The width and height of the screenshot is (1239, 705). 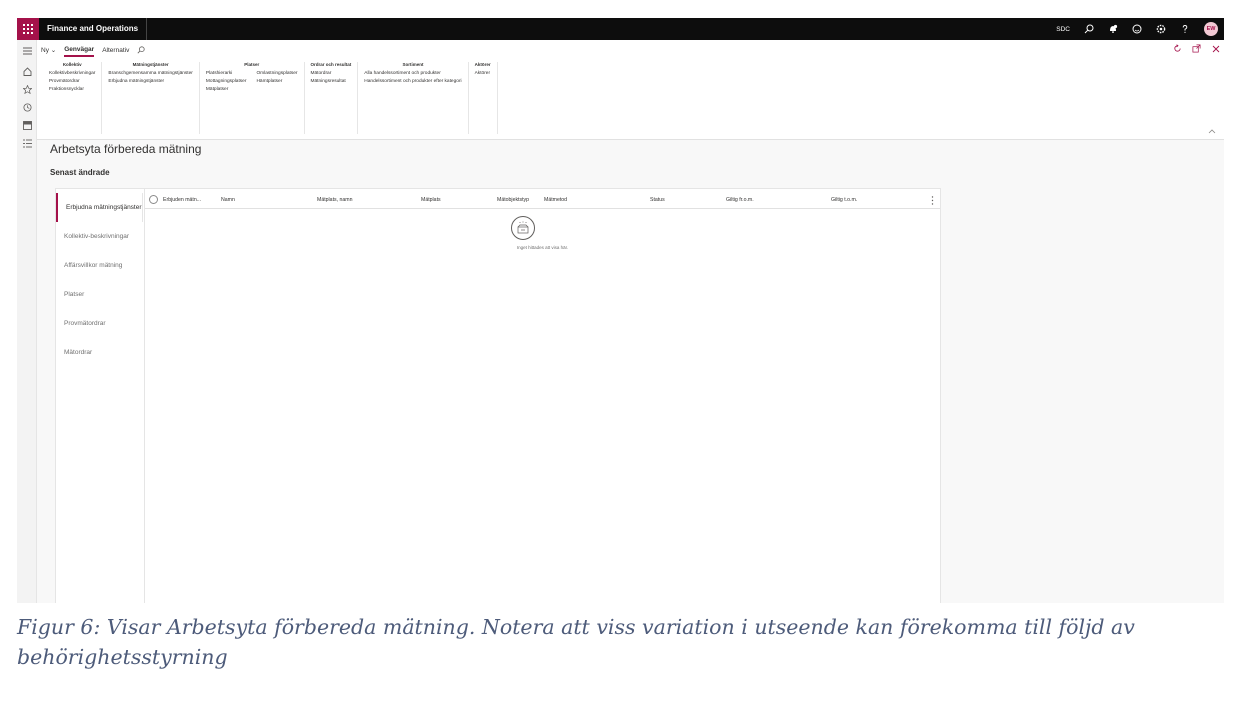 What do you see at coordinates (328, 73) in the screenshot?
I see `link-measurement-orders: Mätordrar` at bounding box center [328, 73].